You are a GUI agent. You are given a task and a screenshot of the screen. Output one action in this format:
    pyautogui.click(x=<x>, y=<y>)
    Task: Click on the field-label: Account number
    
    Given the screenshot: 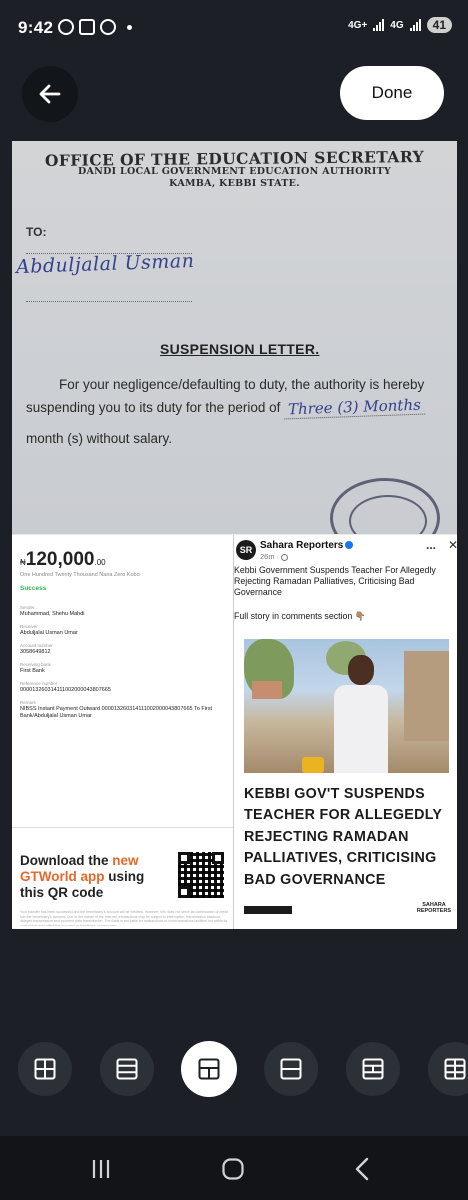 What is the action you would take?
    pyautogui.click(x=36, y=645)
    